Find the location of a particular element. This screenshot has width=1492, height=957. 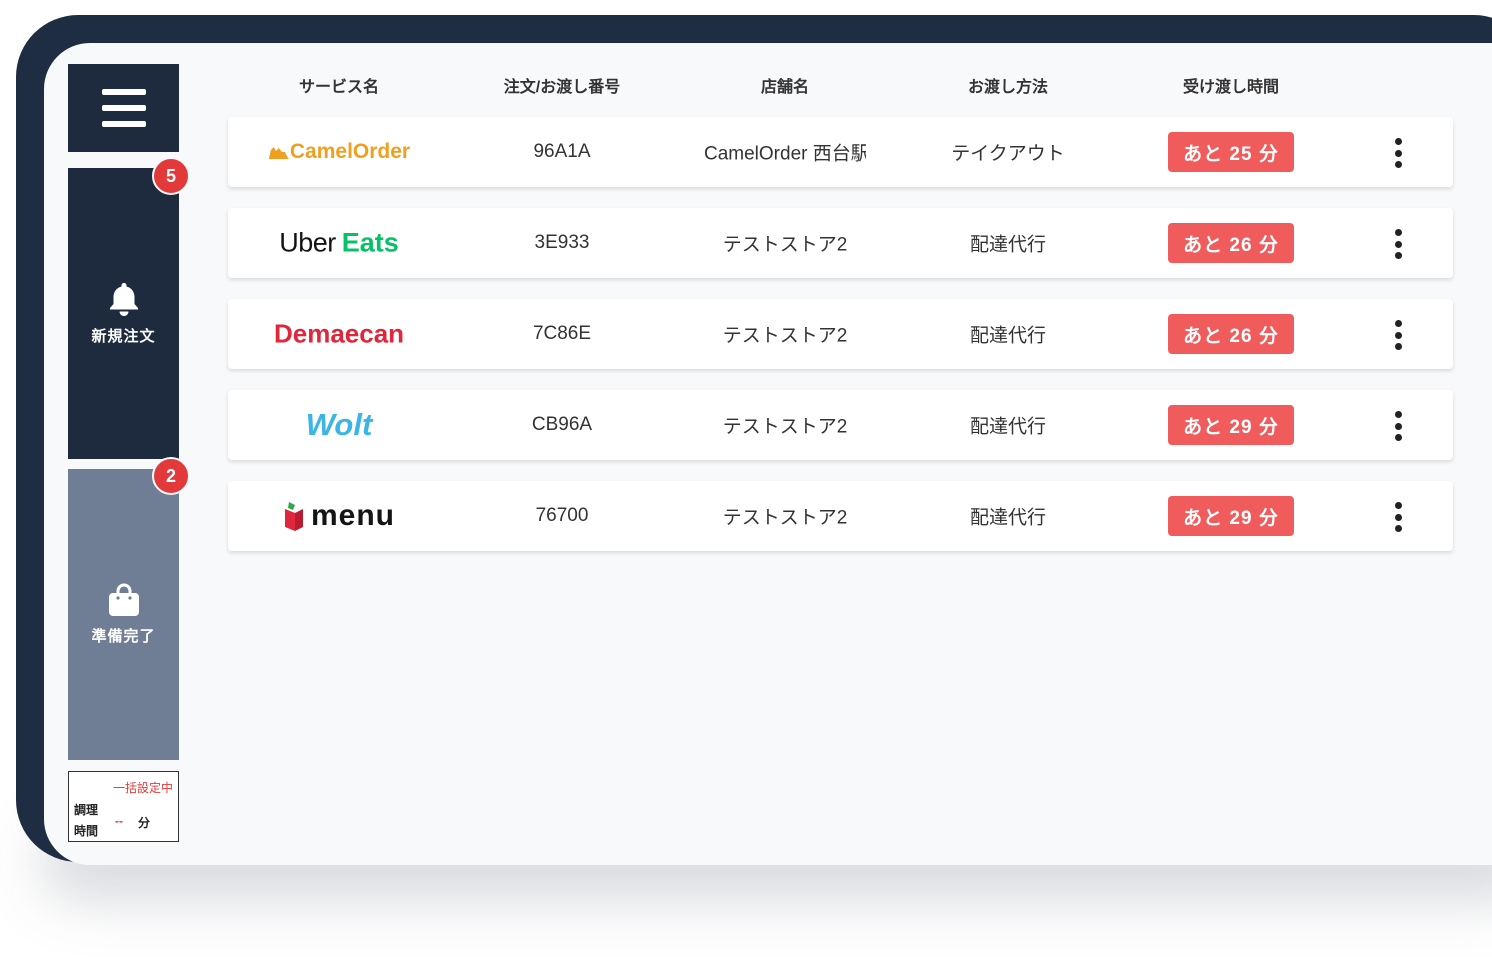

order-number: CB96A is located at coordinates (562, 424).